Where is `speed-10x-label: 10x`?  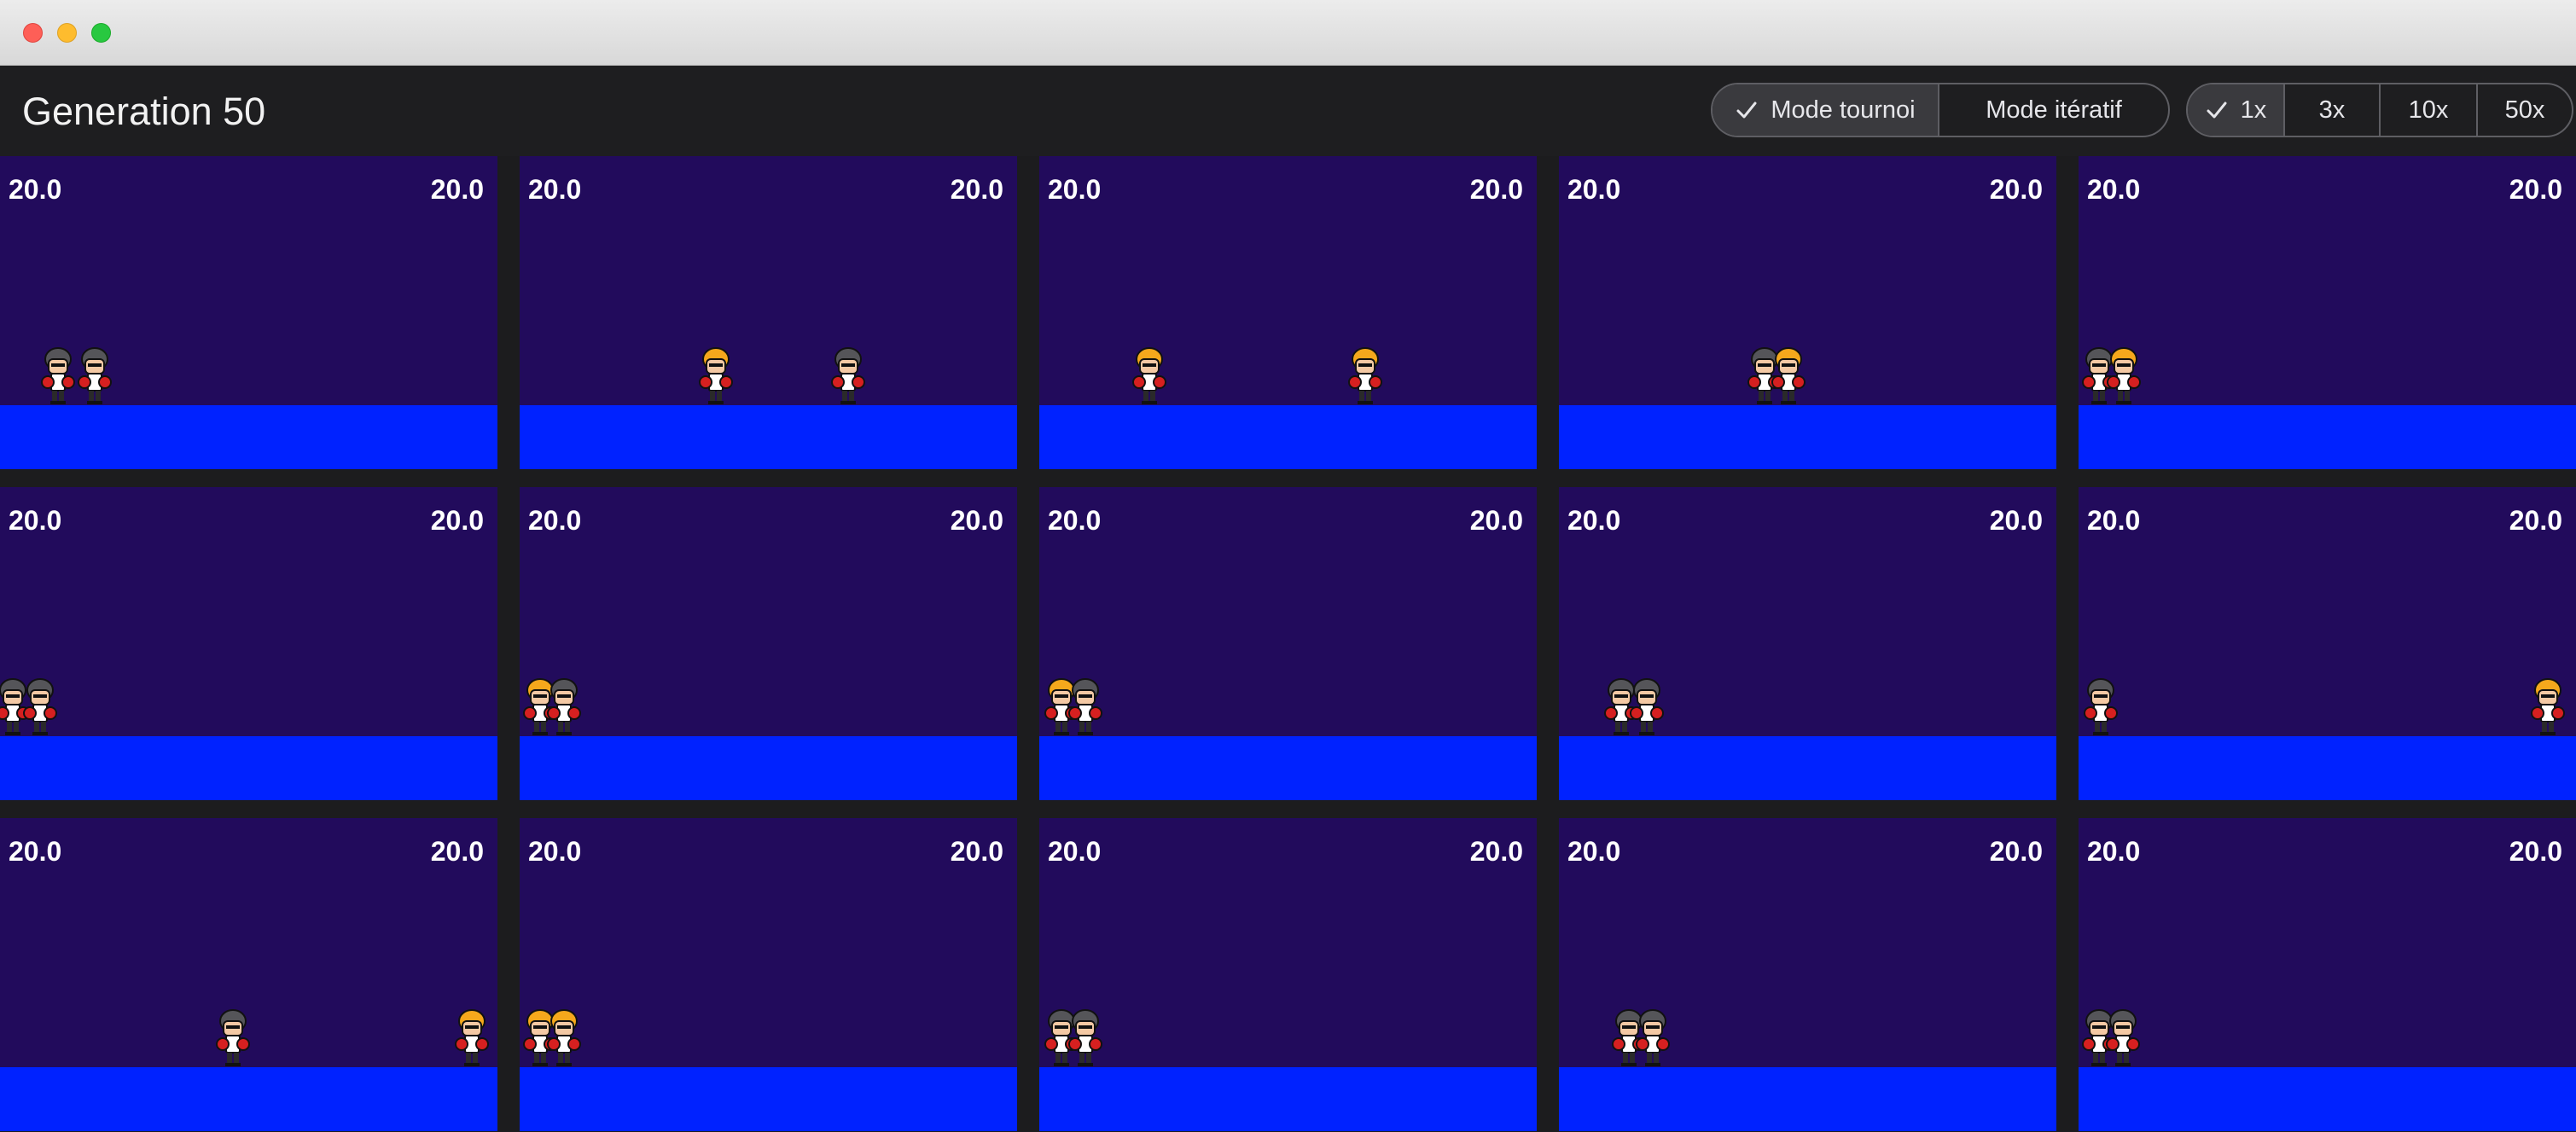 speed-10x-label: 10x is located at coordinates (2428, 110).